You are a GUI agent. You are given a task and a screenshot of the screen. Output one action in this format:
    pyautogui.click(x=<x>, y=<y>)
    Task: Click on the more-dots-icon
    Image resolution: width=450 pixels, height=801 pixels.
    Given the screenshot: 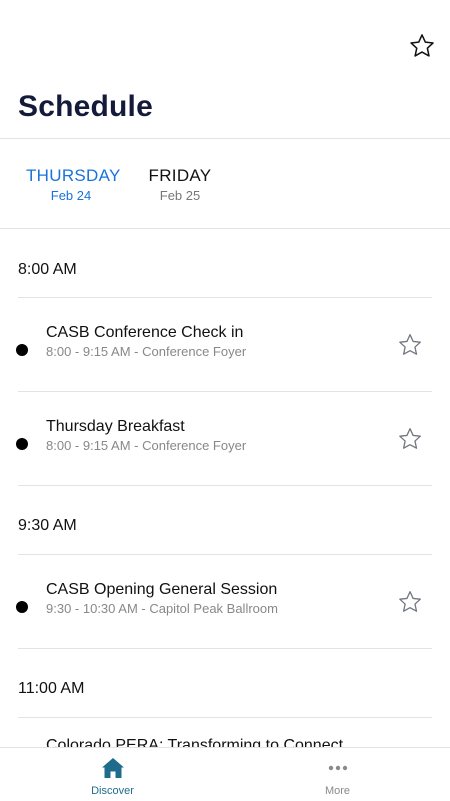 What is the action you would take?
    pyautogui.click(x=337, y=768)
    